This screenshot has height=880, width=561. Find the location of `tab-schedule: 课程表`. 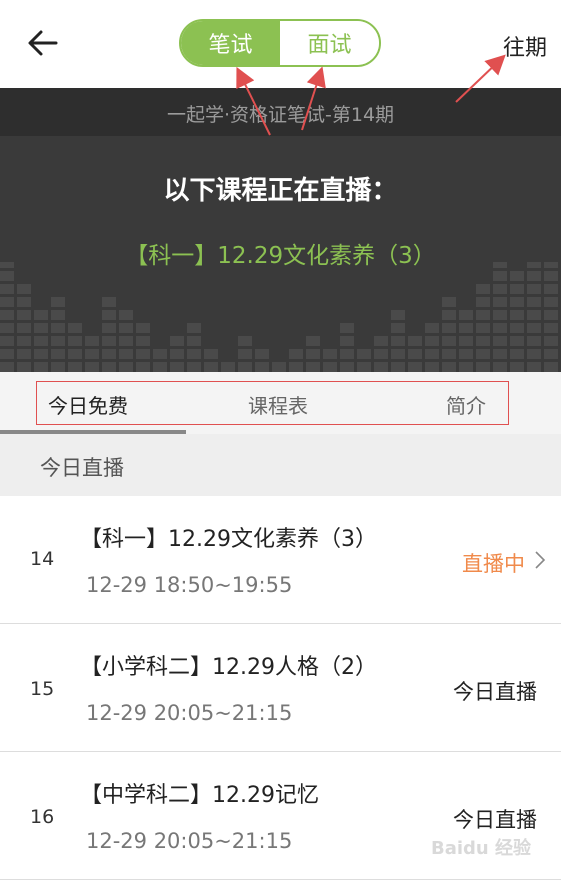

tab-schedule: 课程表 is located at coordinates (278, 404).